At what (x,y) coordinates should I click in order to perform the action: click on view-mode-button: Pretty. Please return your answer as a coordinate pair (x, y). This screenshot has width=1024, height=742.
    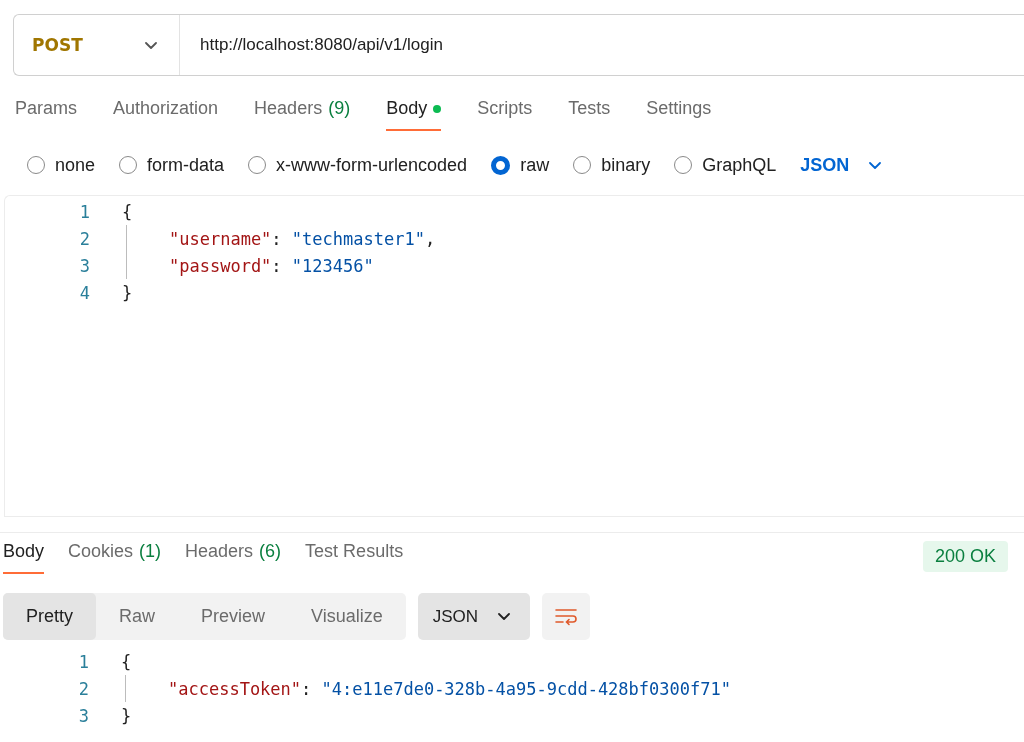
    Looking at the image, I should click on (49, 616).